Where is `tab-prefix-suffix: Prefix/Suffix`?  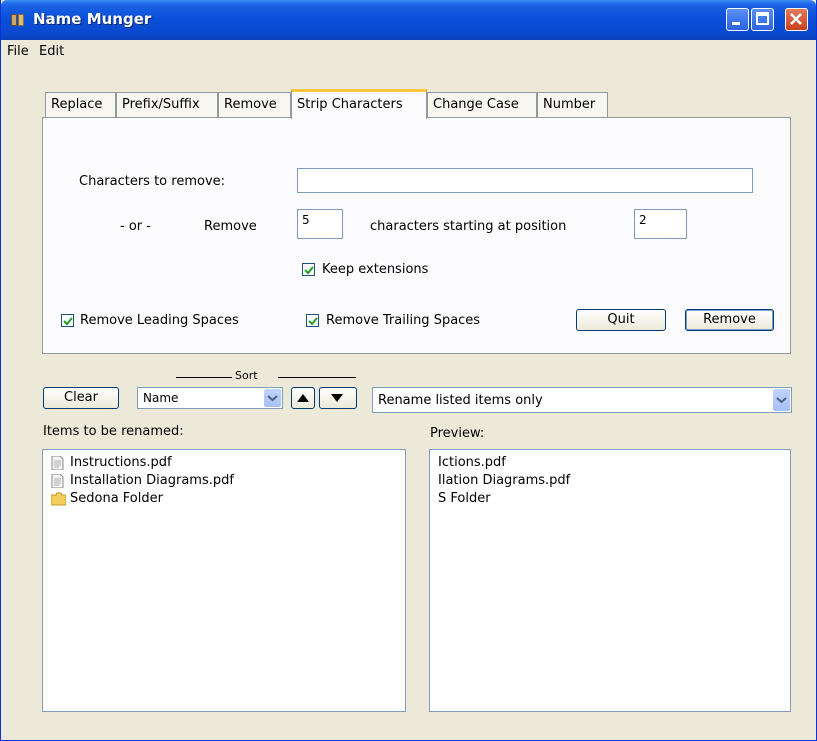 tab-prefix-suffix: Prefix/Suffix is located at coordinates (167, 105).